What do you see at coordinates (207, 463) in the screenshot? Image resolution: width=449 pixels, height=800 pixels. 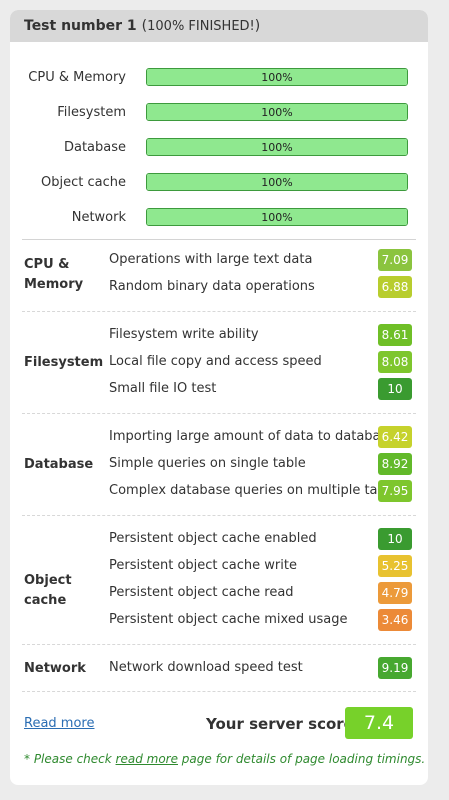 I see `test-name: Simple queries on single table` at bounding box center [207, 463].